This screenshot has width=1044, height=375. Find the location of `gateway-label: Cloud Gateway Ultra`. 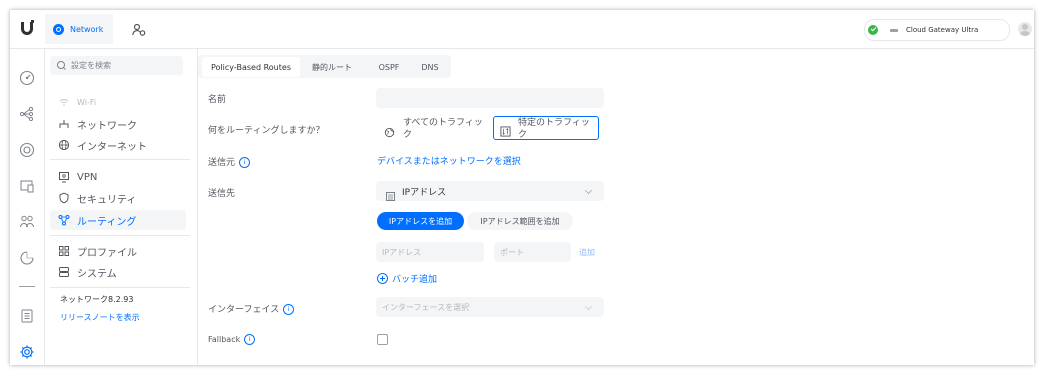

gateway-label: Cloud Gateway Ultra is located at coordinates (942, 30).